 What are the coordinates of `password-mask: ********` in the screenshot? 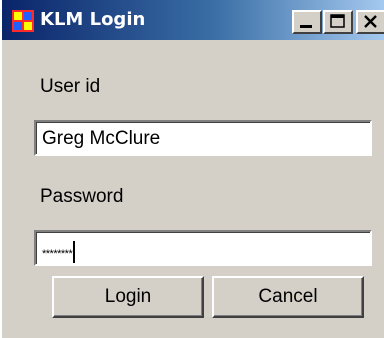 It's located at (57, 254).